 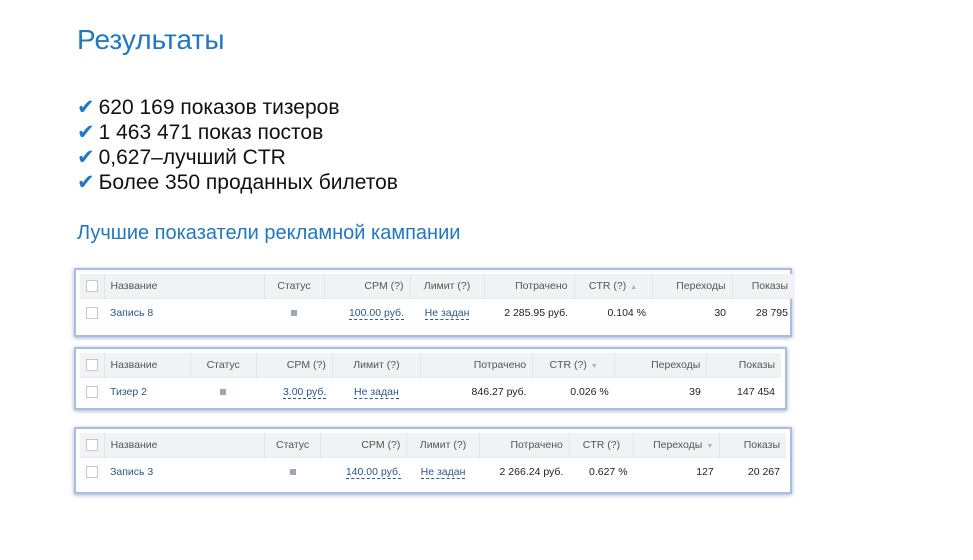 What do you see at coordinates (184, 312) in the screenshot?
I see `ad-name-link: Запись 8` at bounding box center [184, 312].